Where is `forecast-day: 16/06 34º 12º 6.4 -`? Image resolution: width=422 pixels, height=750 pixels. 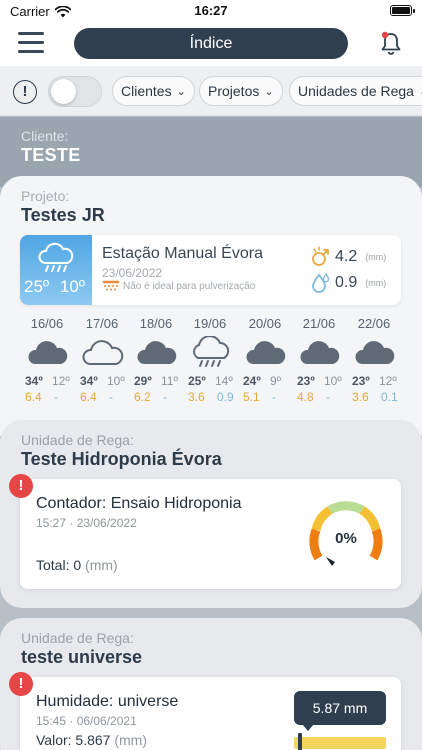
forecast-day: 16/06 34º 12º 6.4 - is located at coordinates (47, 361).